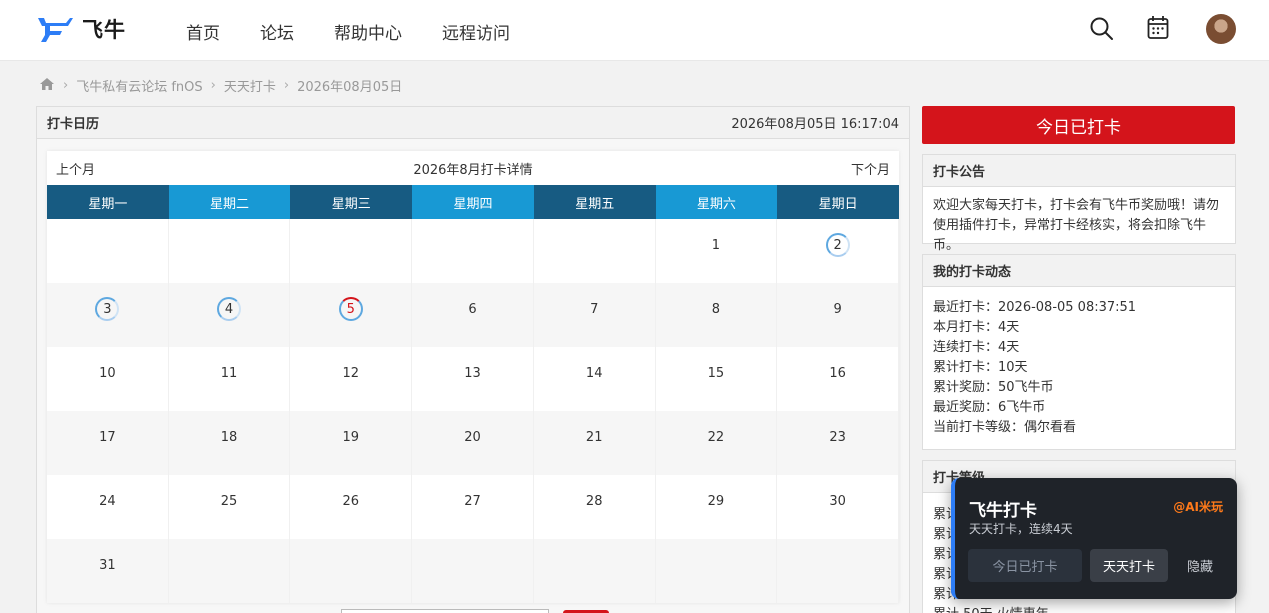 Image resolution: width=1269 pixels, height=613 pixels. I want to click on calendar-day-cell: 12, so click(351, 379).